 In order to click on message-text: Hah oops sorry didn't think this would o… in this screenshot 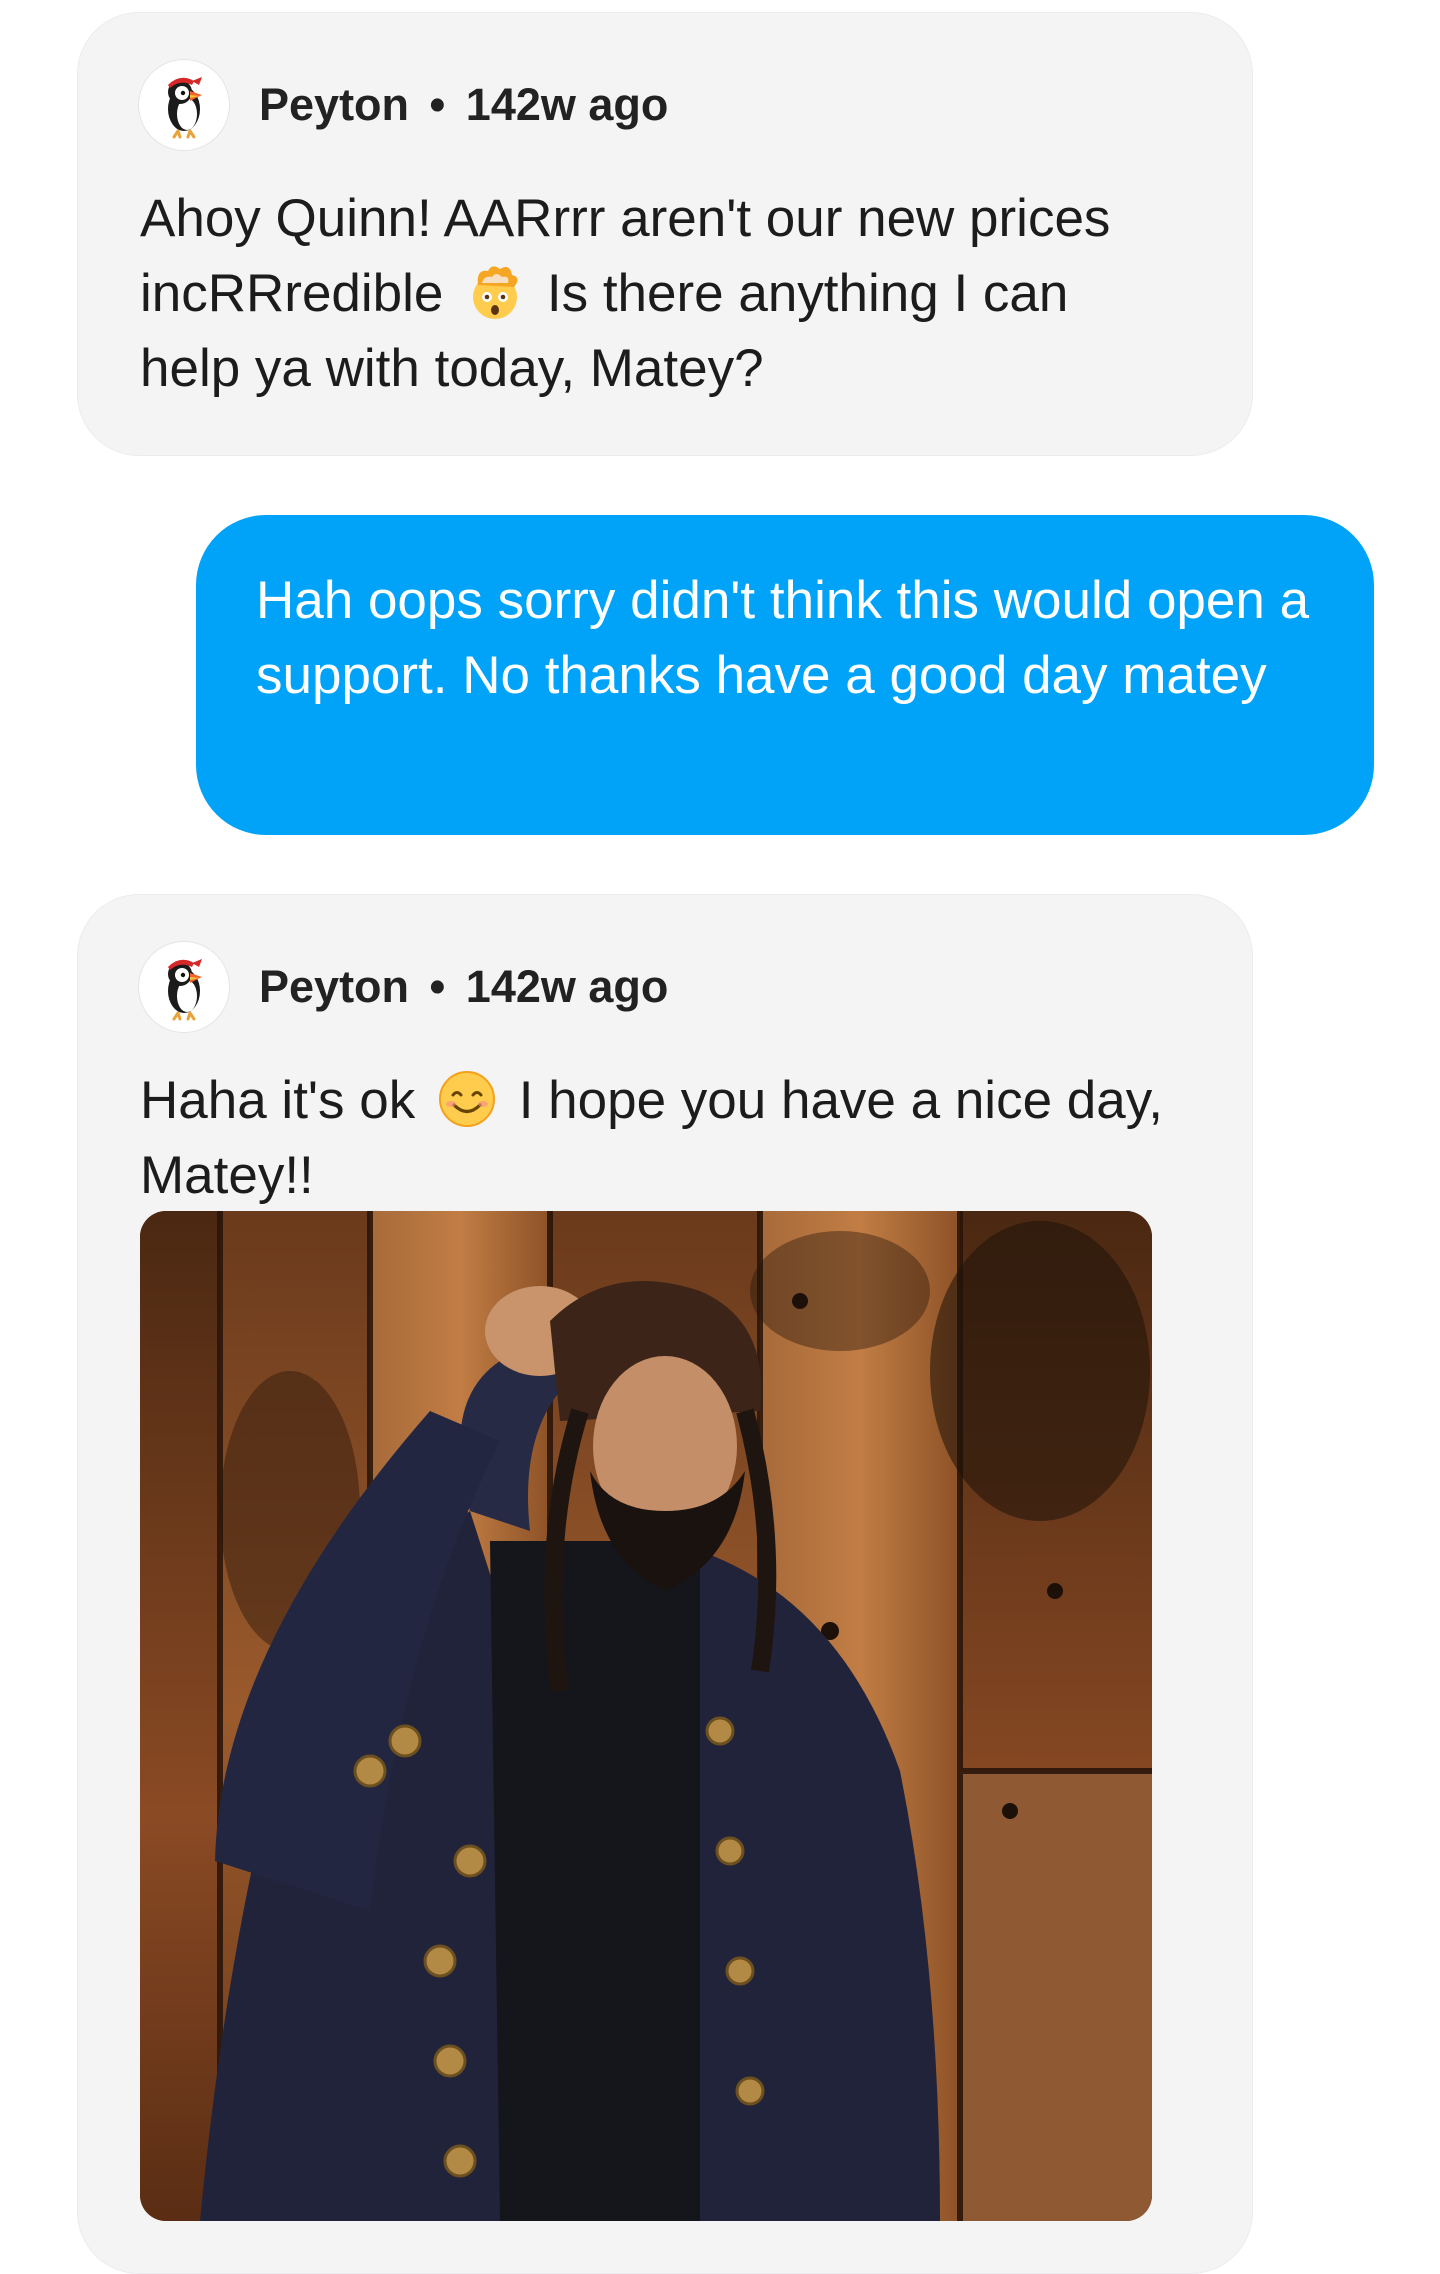, I will do `click(783, 638)`.